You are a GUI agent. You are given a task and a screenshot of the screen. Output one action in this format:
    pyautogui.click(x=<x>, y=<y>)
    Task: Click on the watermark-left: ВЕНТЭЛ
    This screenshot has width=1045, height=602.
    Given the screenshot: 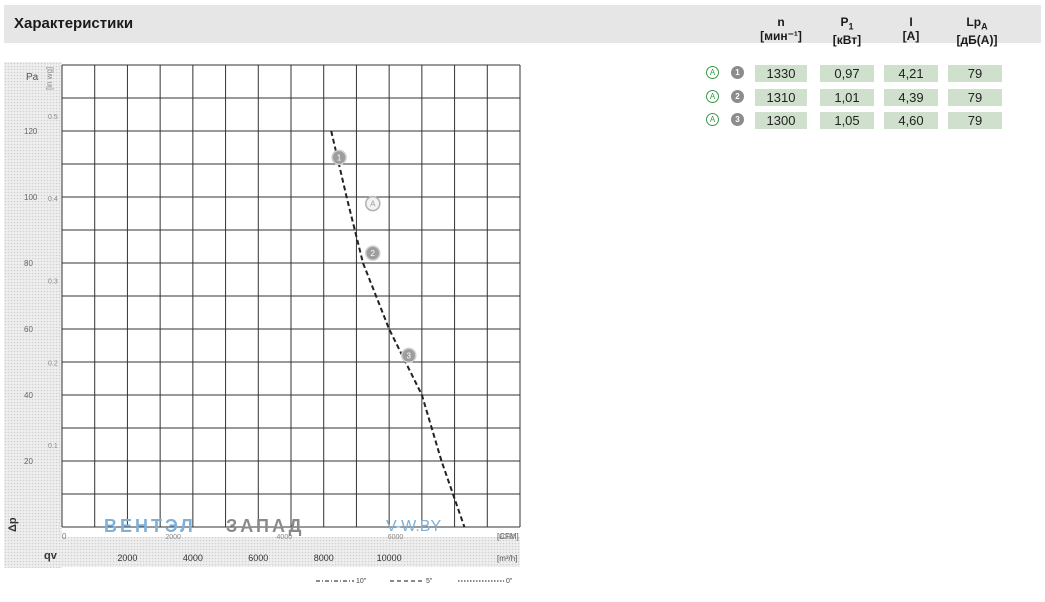 What is the action you would take?
    pyautogui.click(x=150, y=526)
    